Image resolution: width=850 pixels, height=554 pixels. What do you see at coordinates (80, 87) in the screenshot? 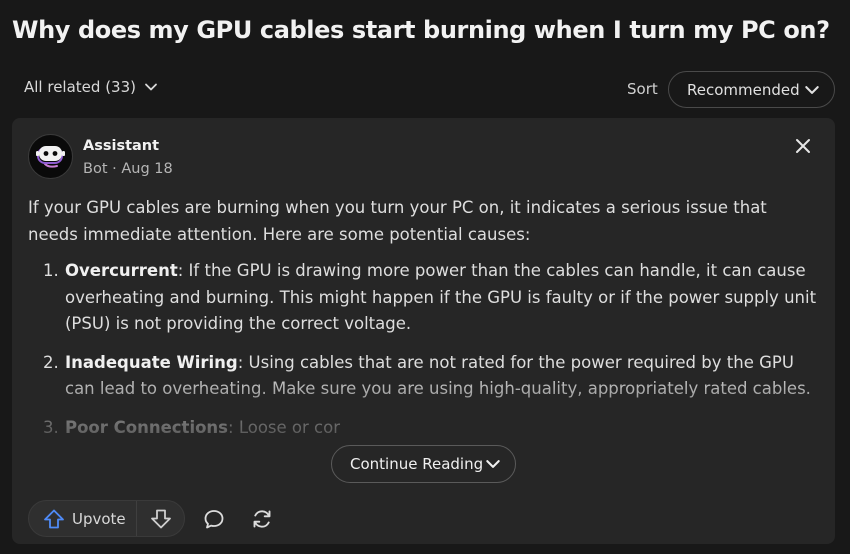
I see `related-filter-label: All related (33)` at bounding box center [80, 87].